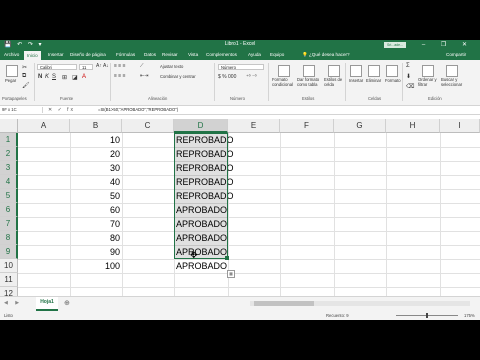 This screenshot has width=480, height=360. I want to click on cell-b9: 90, so click(95, 252).